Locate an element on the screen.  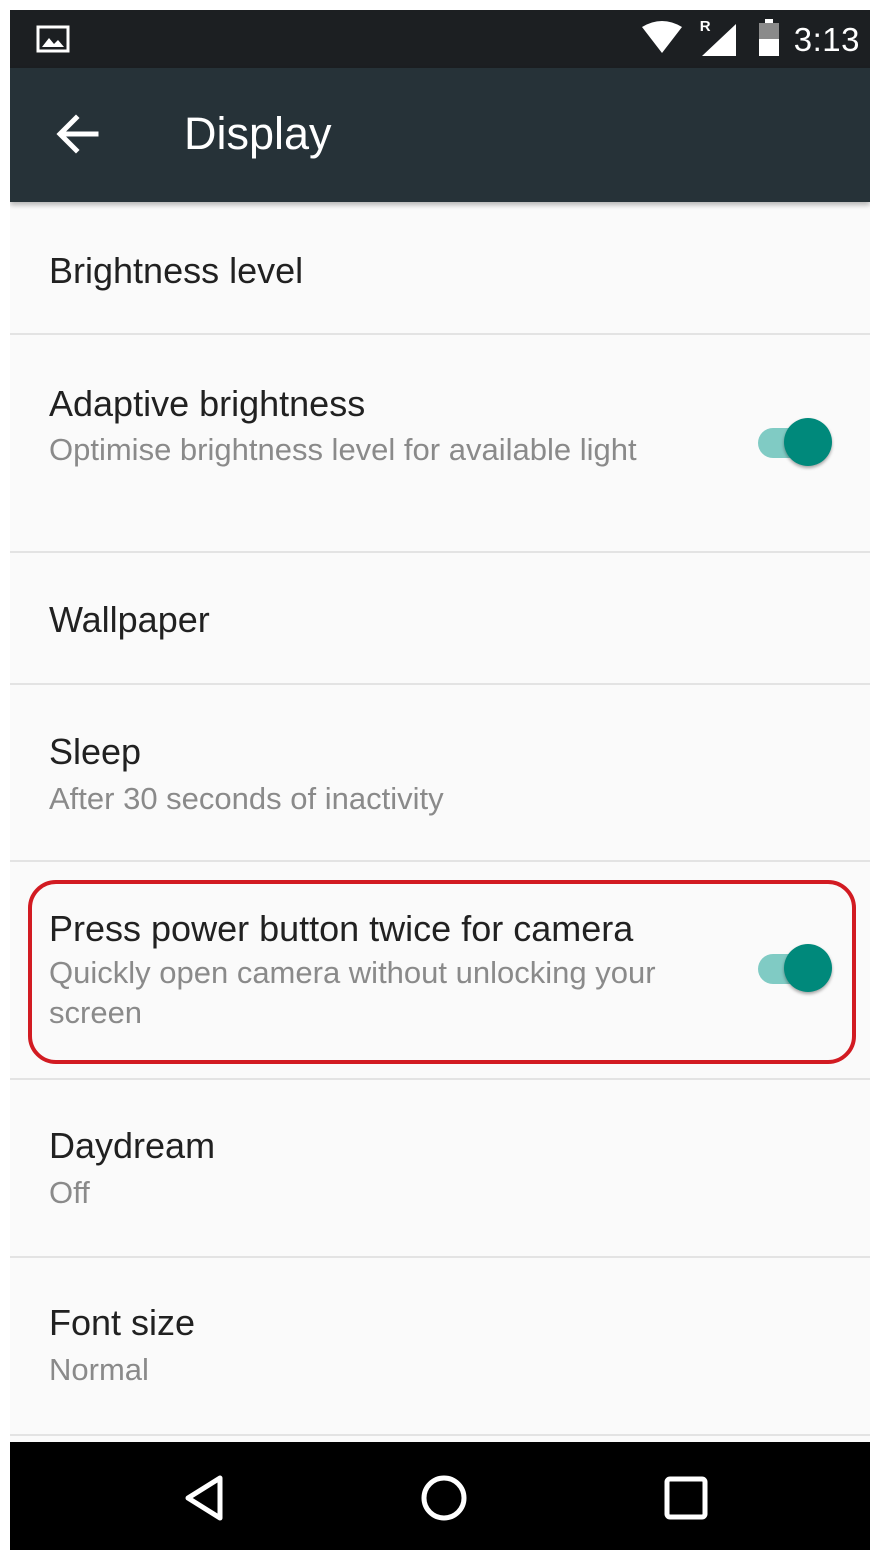
status-bar: R 3:13 is located at coordinates (440, 39).